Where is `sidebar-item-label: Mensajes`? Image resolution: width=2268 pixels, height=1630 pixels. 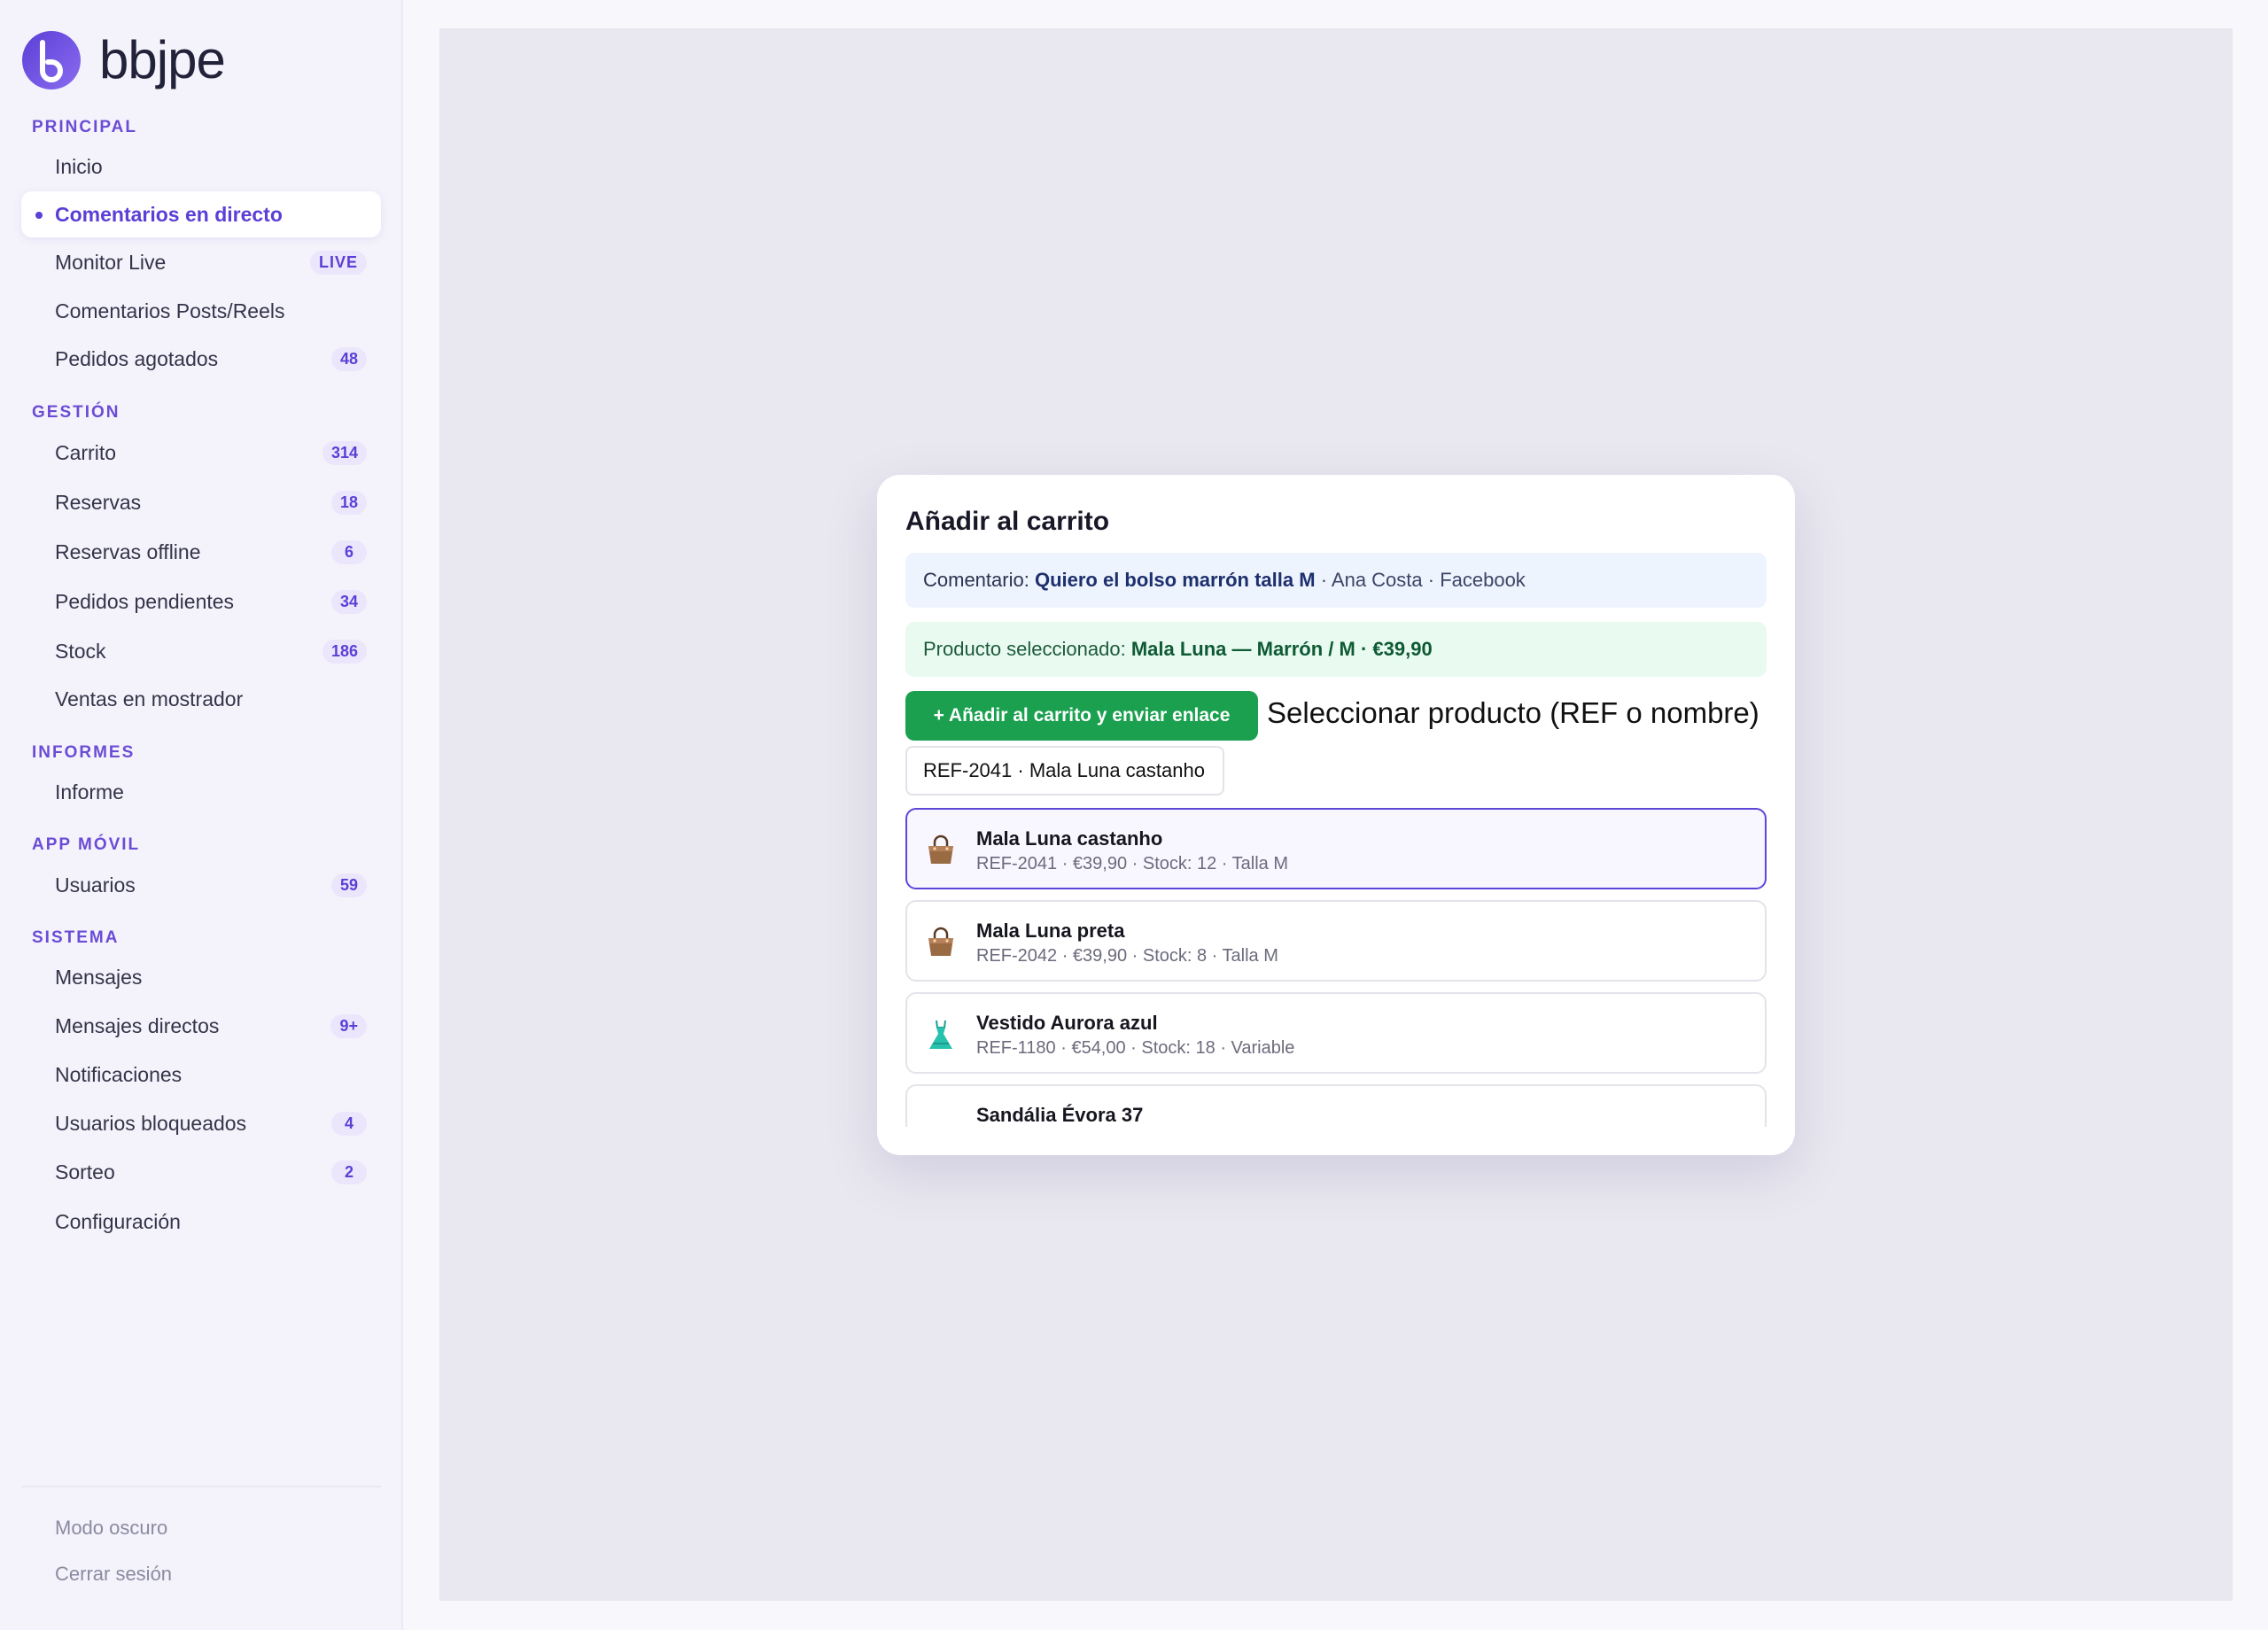
sidebar-item-label: Mensajes is located at coordinates (99, 977).